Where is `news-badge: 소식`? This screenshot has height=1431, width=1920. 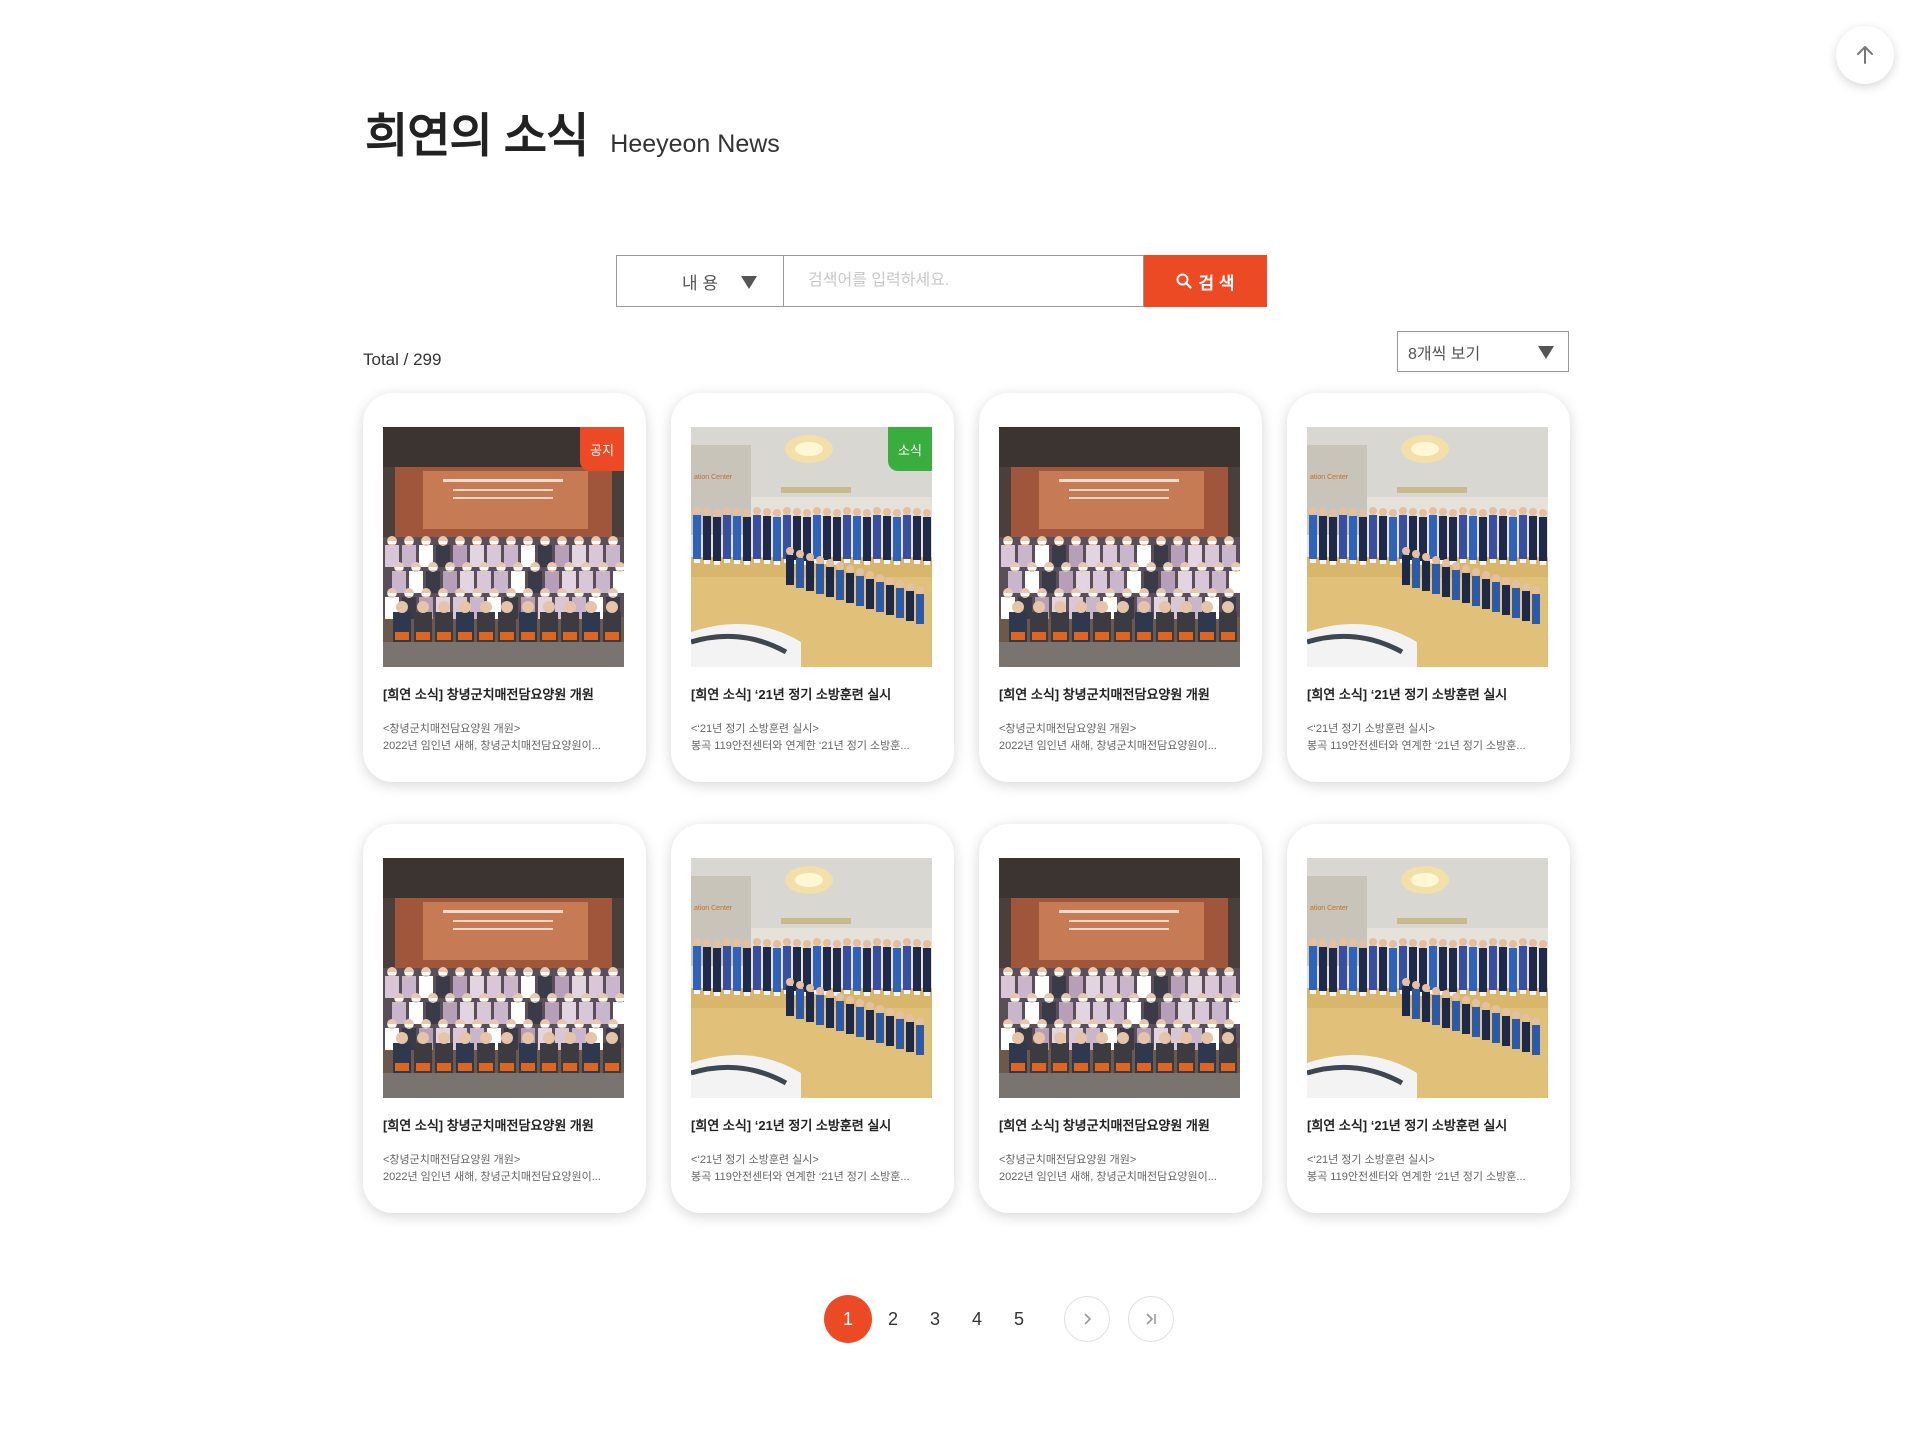 news-badge: 소식 is located at coordinates (910, 449).